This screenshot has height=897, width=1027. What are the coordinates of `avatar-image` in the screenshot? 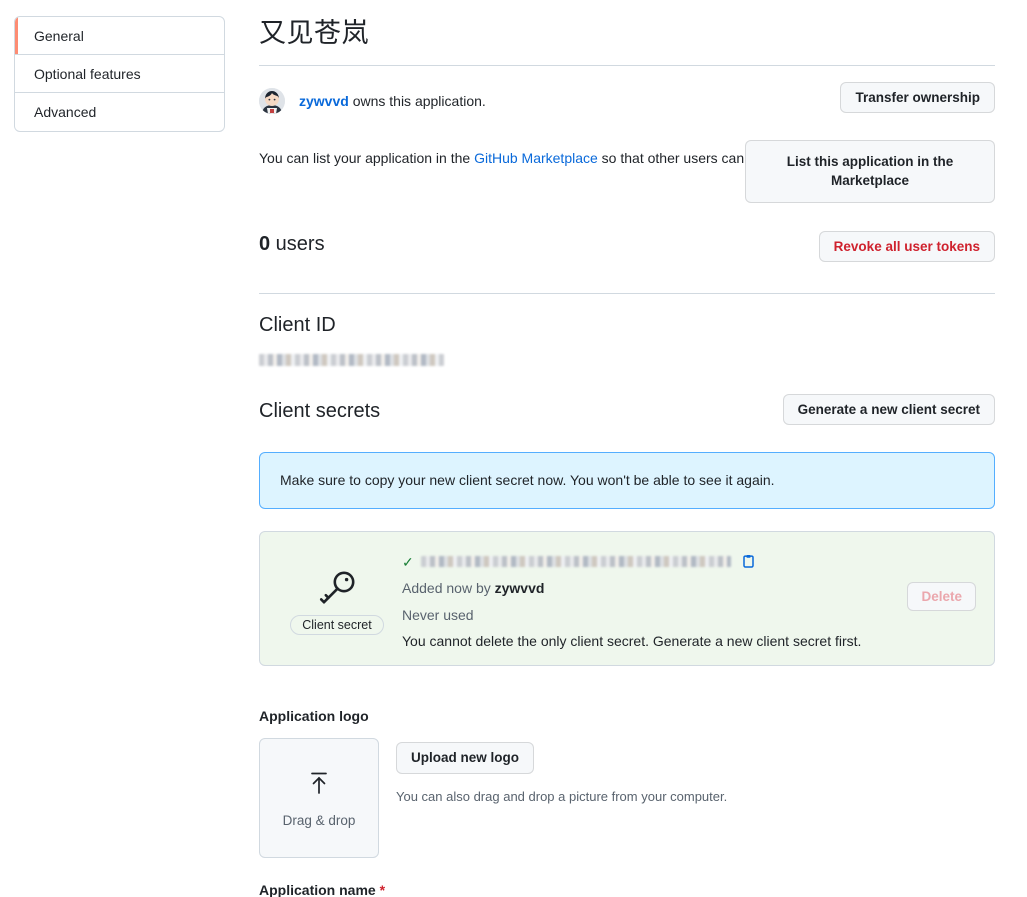 It's located at (272, 100).